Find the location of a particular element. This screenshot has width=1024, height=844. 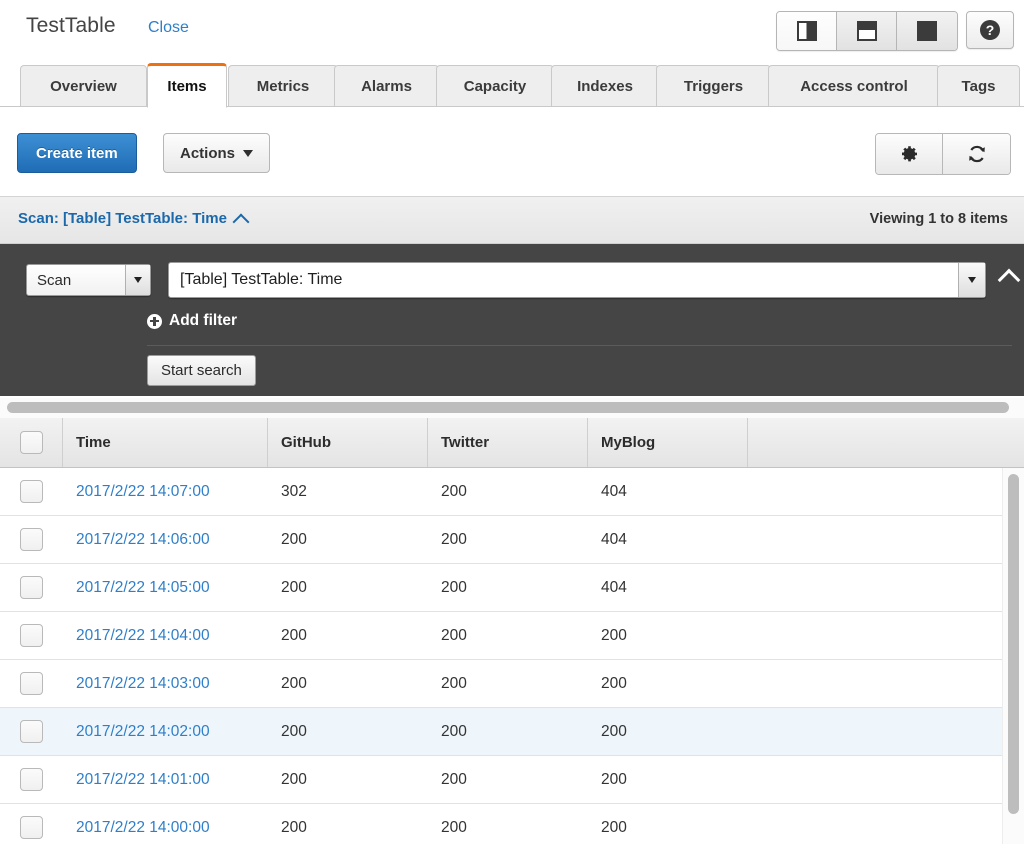

table-row: 2017/2/22 14:04:00 200 200 200 is located at coordinates (512, 636).